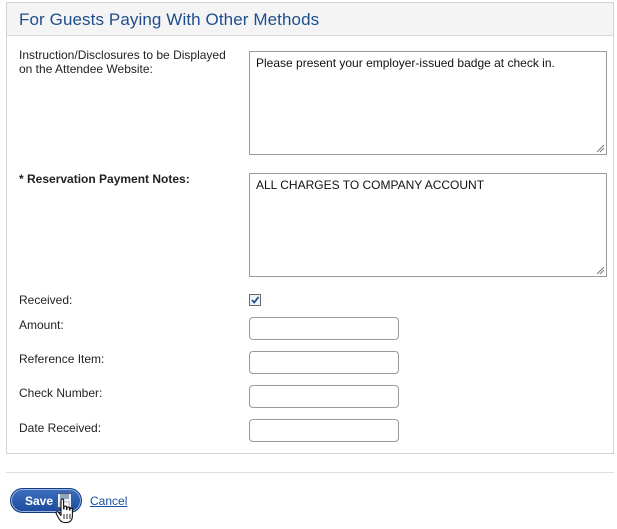 The width and height of the screenshot is (617, 529). I want to click on checkmark-icon, so click(255, 300).